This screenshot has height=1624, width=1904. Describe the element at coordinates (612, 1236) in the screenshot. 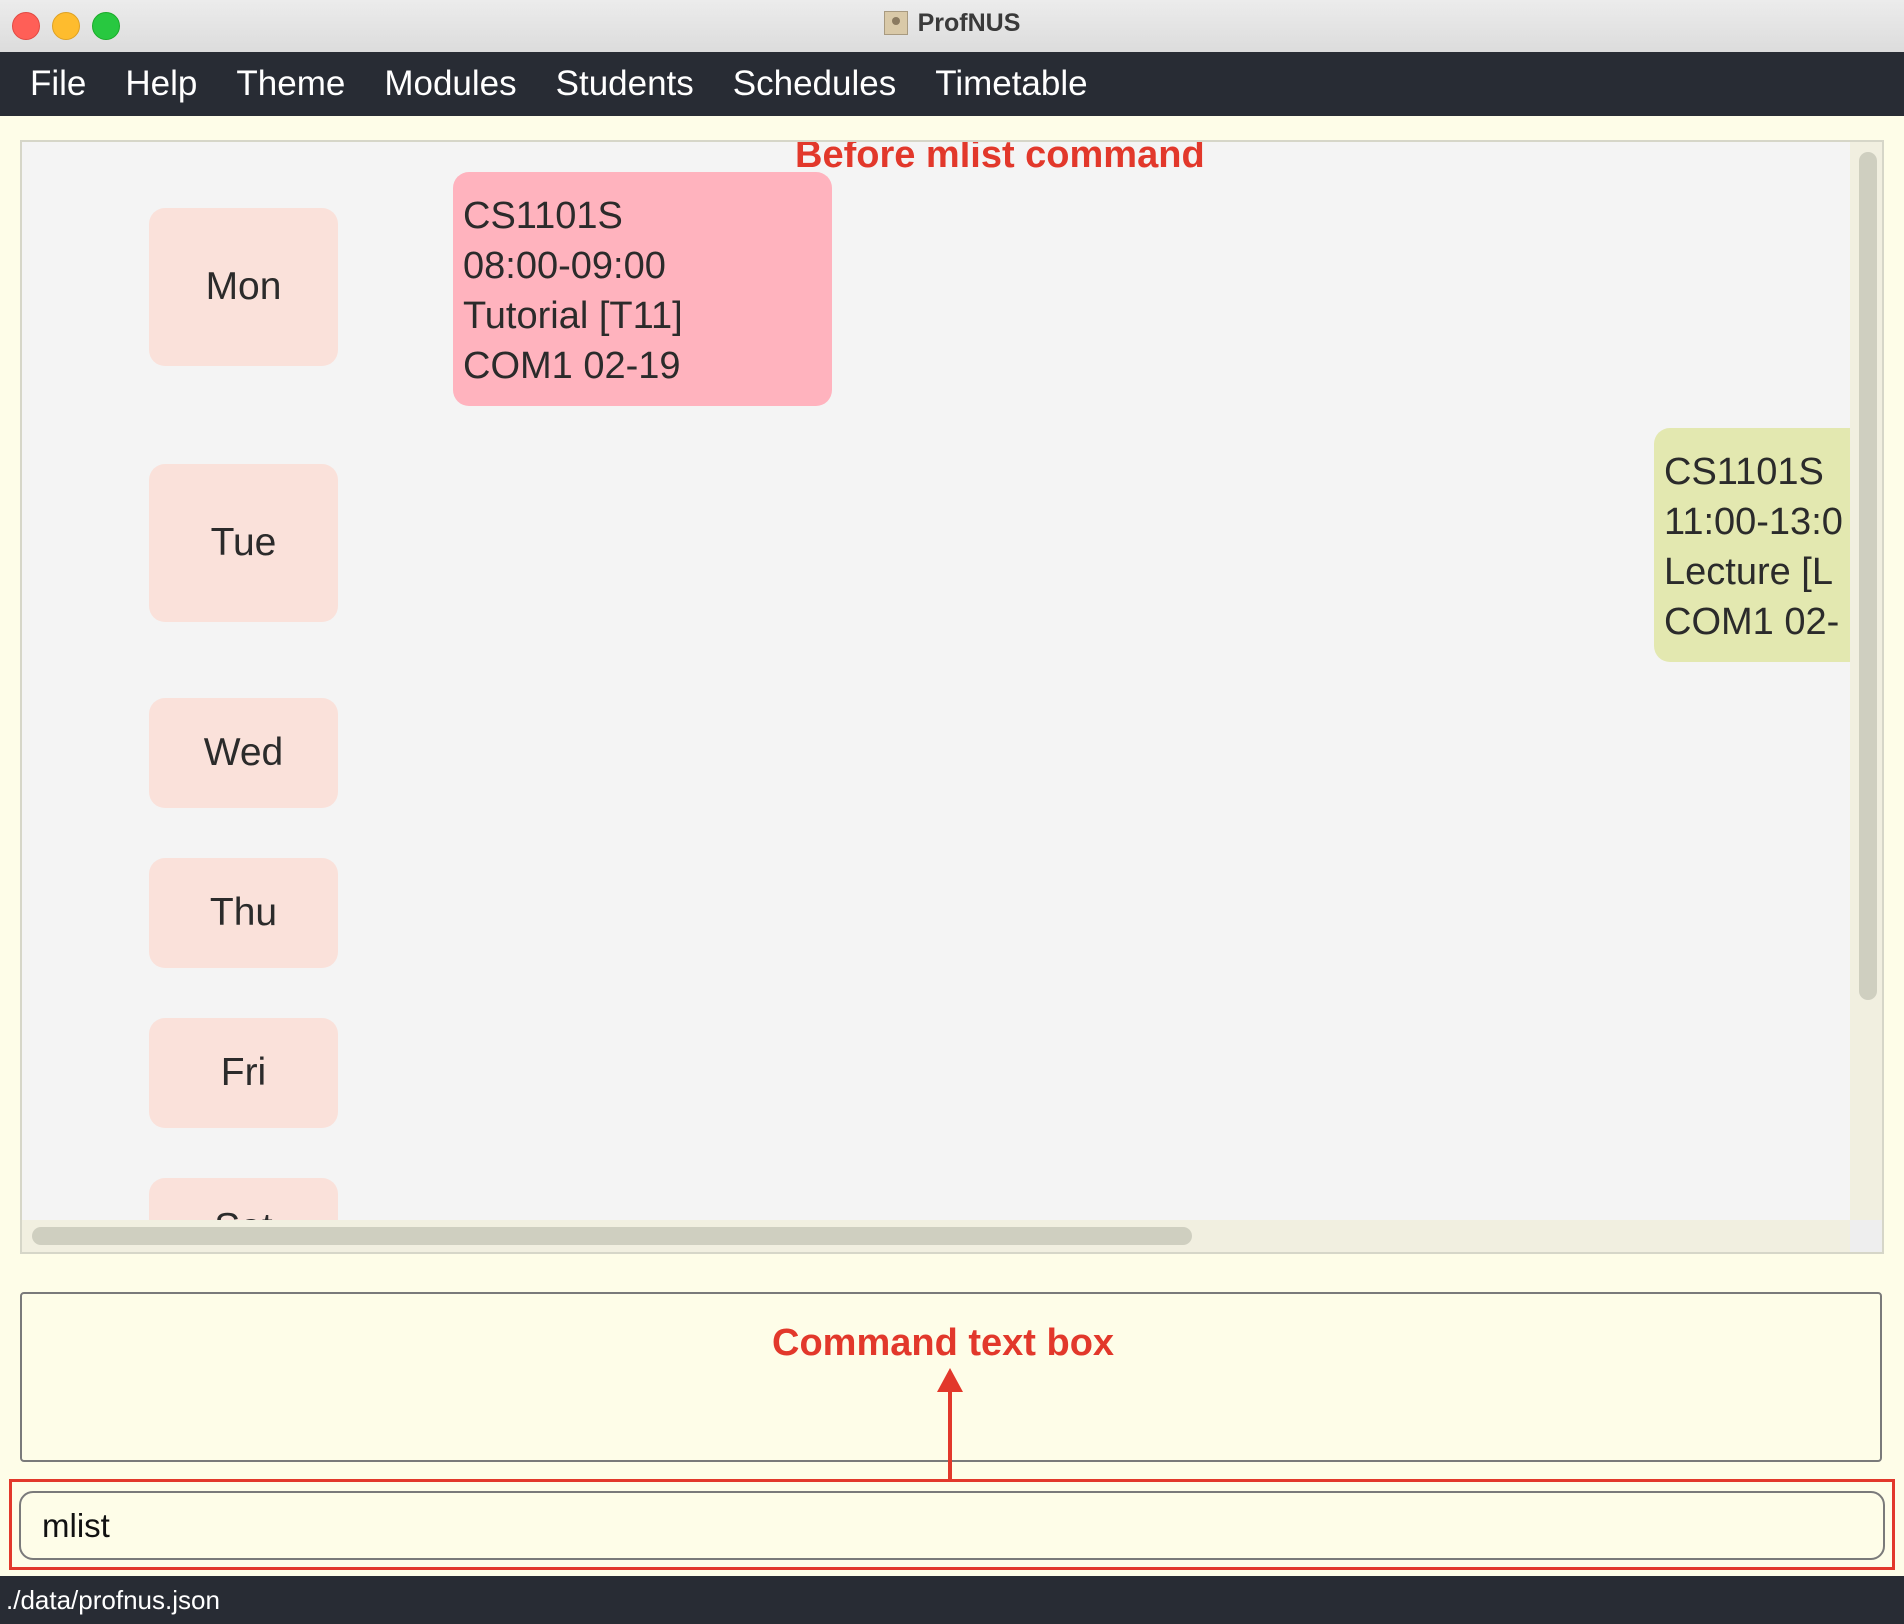

I see `horizontal-scrollbar-thumb` at that location.